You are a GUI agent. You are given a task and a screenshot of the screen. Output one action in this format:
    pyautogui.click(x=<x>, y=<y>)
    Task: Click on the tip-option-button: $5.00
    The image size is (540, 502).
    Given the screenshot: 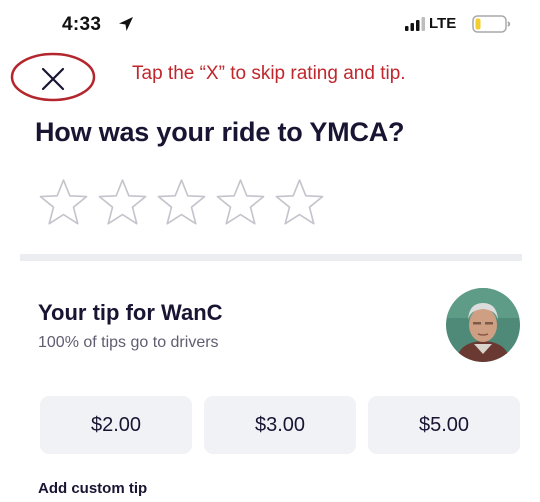 What is the action you would take?
    pyautogui.click(x=444, y=425)
    